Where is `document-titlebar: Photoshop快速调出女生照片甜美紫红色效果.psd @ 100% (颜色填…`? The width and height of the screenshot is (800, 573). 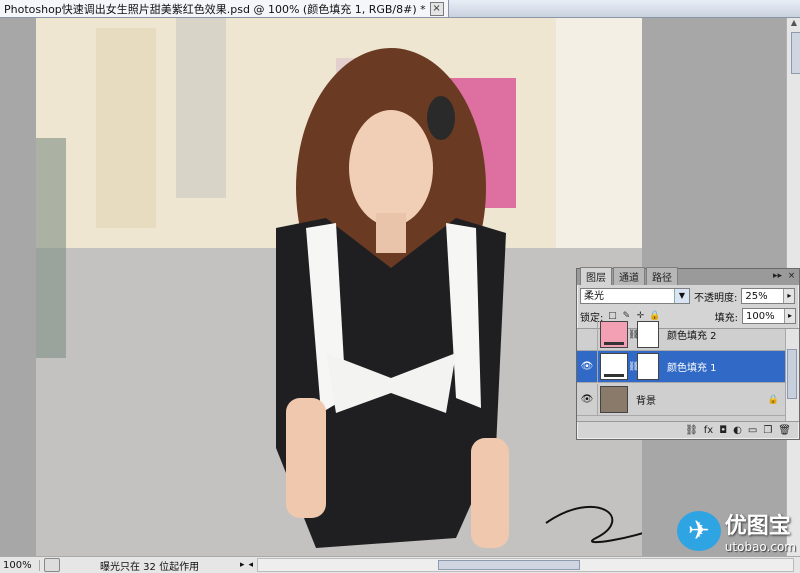
document-titlebar: Photoshop快速调出女生照片甜美紫红色效果.psd @ 100% (颜色填… is located at coordinates (400, 9).